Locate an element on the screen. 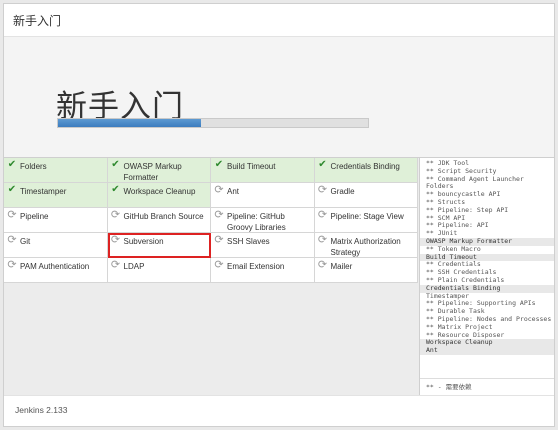  plugin-label: GitHub Branch Source is located at coordinates (163, 216).